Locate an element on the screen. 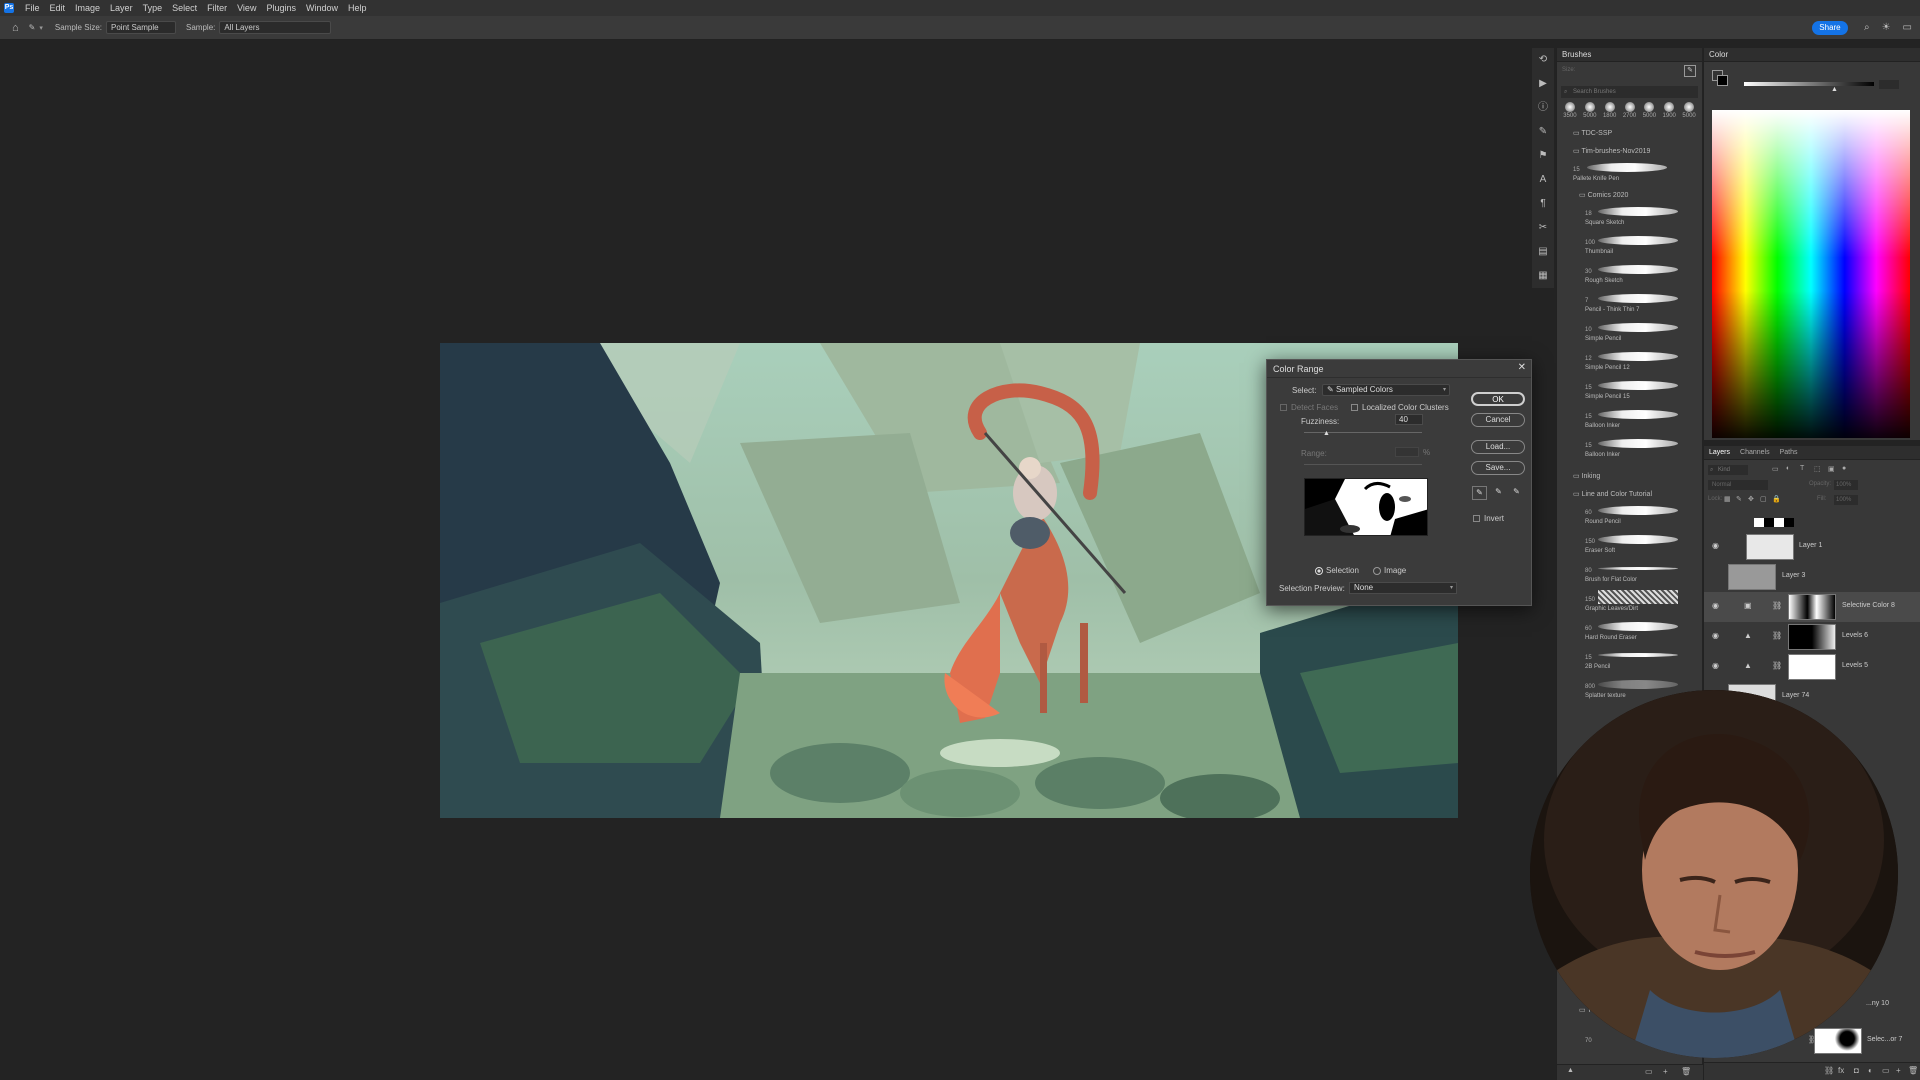 The height and width of the screenshot is (1080, 1920). blend-mode-select: Normal is located at coordinates (1738, 485).